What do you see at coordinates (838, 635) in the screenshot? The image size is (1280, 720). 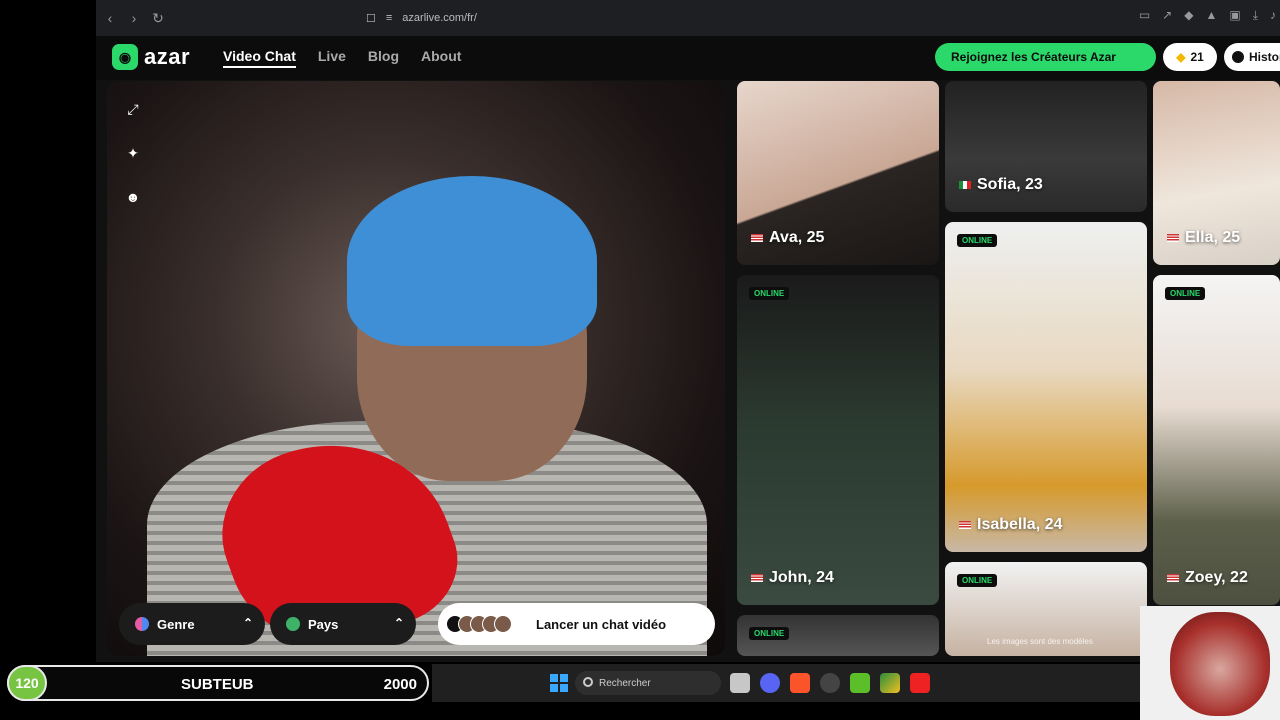 I see `profile-card-partial: ONLINE` at bounding box center [838, 635].